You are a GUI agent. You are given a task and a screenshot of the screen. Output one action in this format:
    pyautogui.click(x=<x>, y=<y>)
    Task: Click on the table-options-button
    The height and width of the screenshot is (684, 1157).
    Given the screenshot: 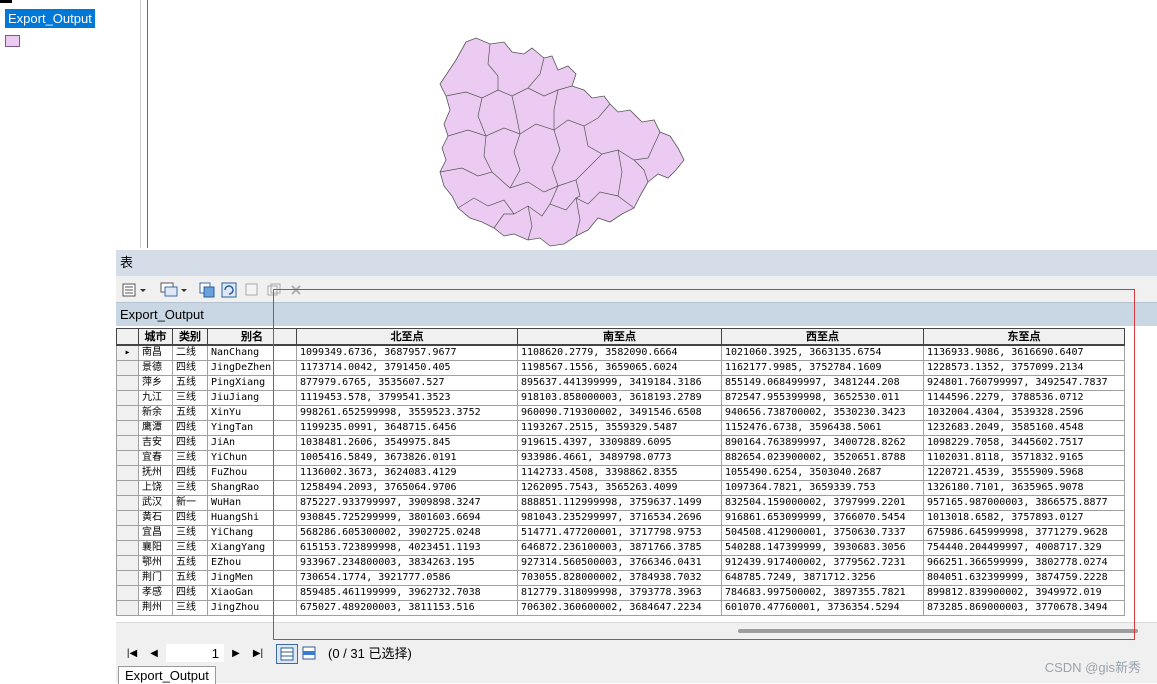 What is the action you would take?
    pyautogui.click(x=135, y=290)
    